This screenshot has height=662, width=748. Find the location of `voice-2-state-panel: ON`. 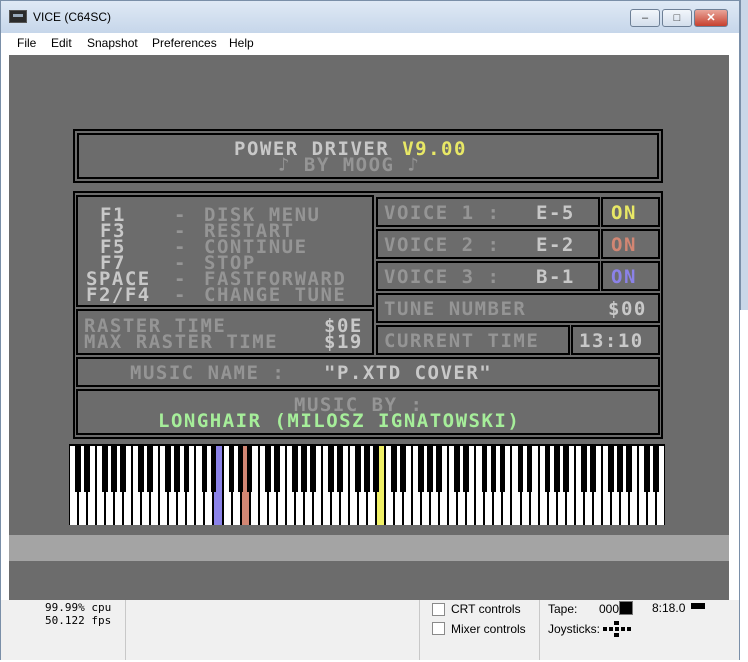

voice-2-state-panel: ON is located at coordinates (630, 244).